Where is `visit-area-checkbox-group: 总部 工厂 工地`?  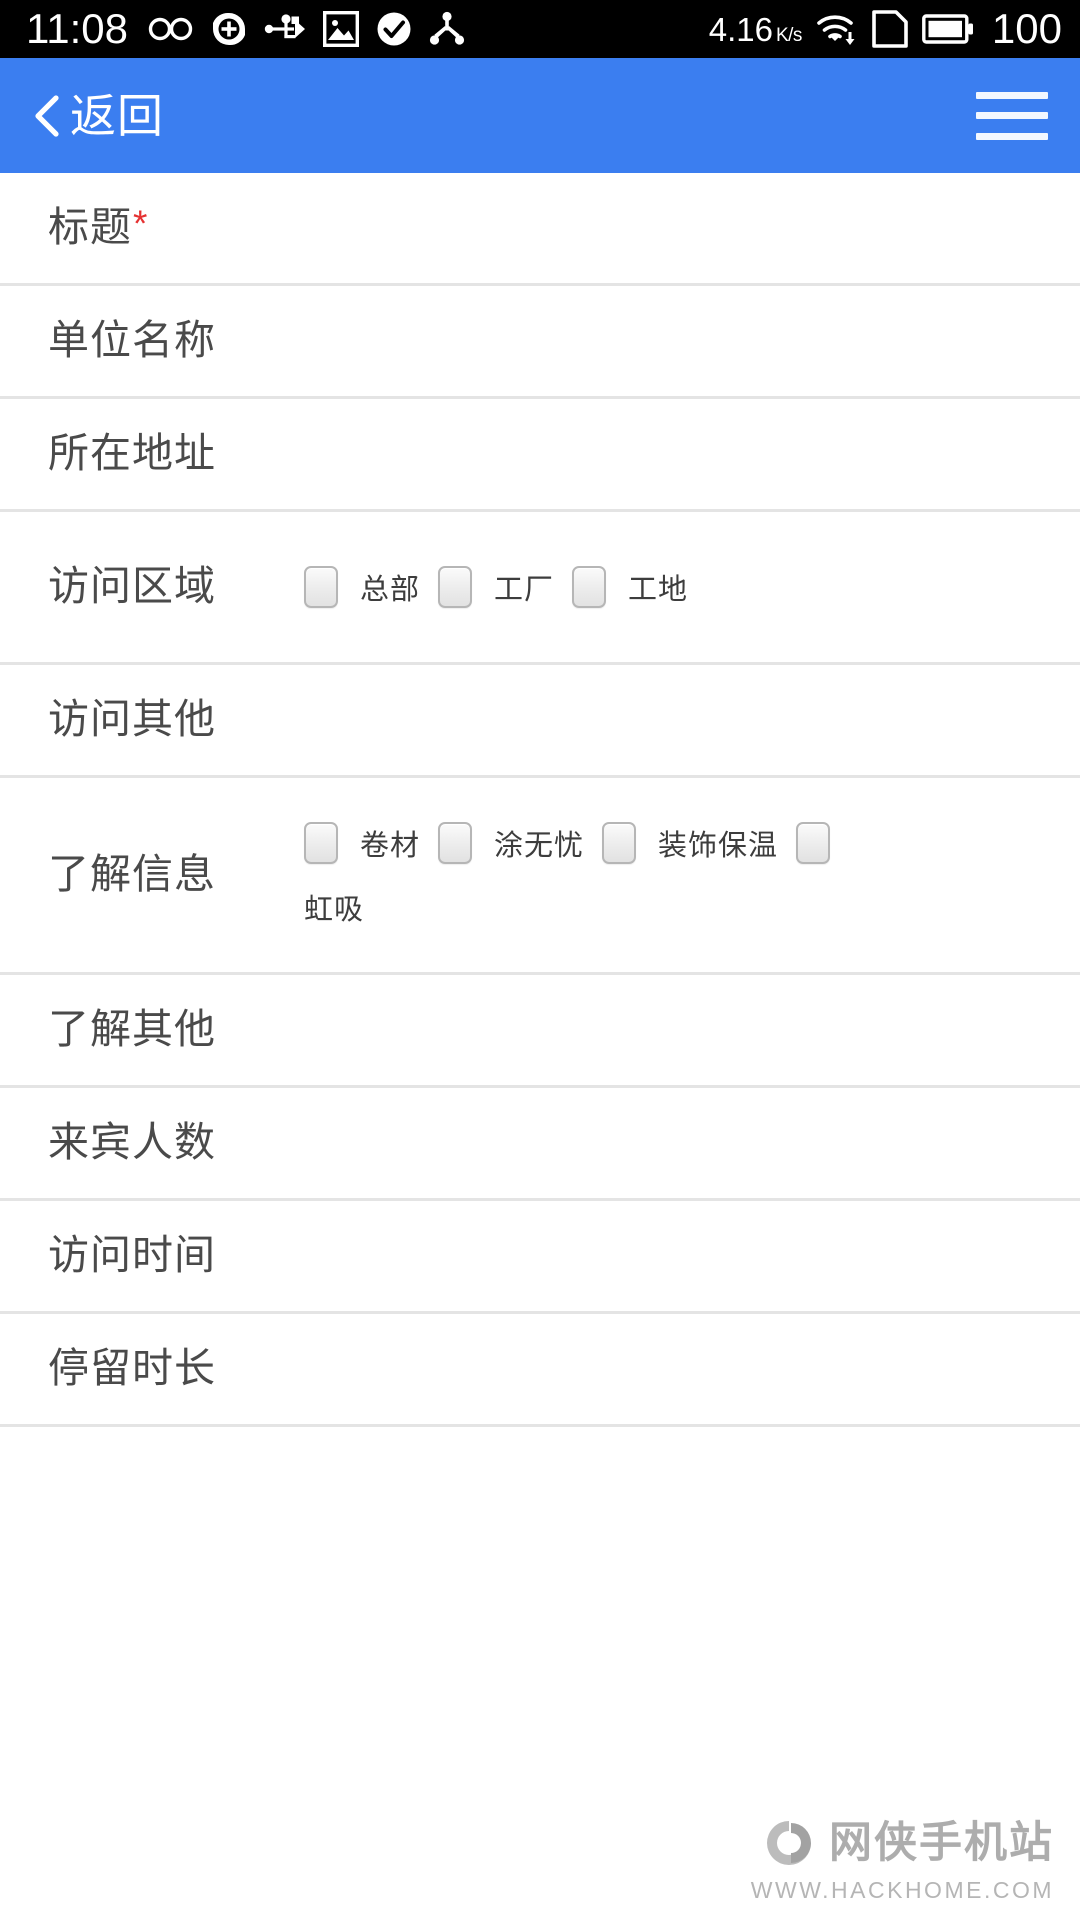
visit-area-checkbox-group: 总部 工厂 工地 is located at coordinates (684, 587).